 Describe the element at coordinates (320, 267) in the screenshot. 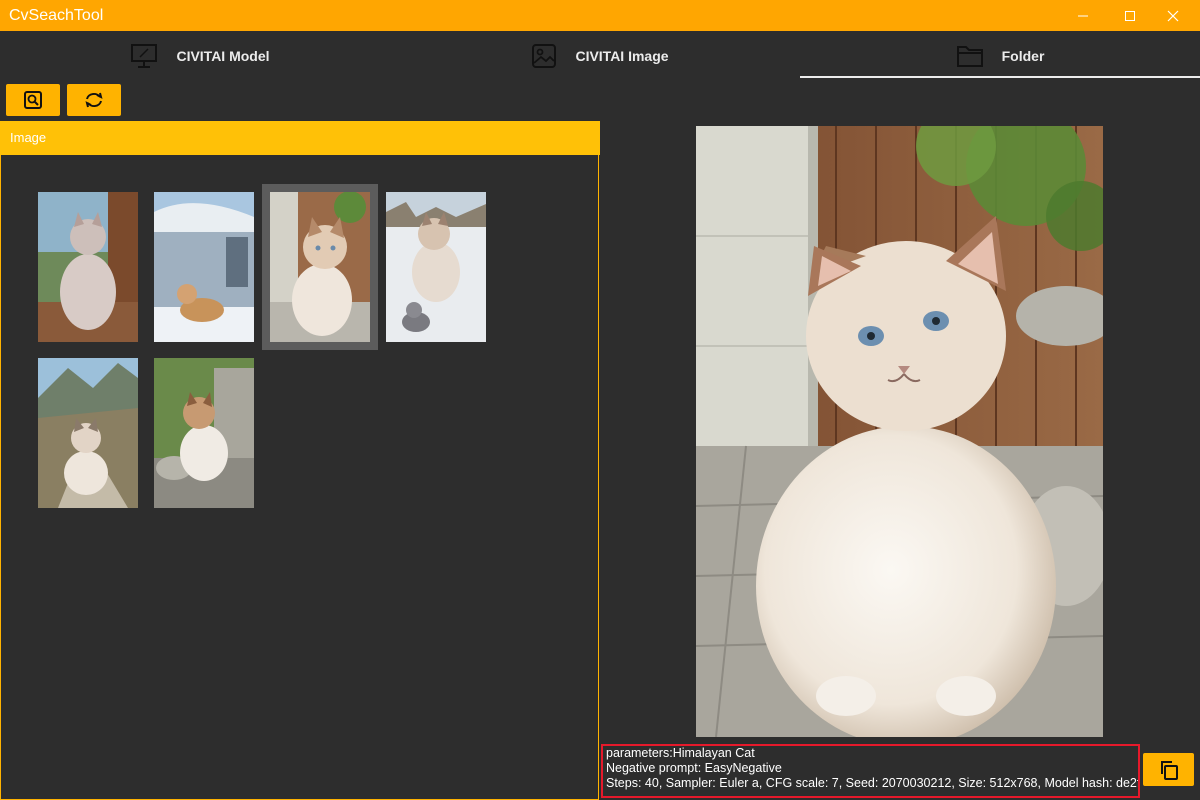

I see `thumbnail-cat-patio` at that location.